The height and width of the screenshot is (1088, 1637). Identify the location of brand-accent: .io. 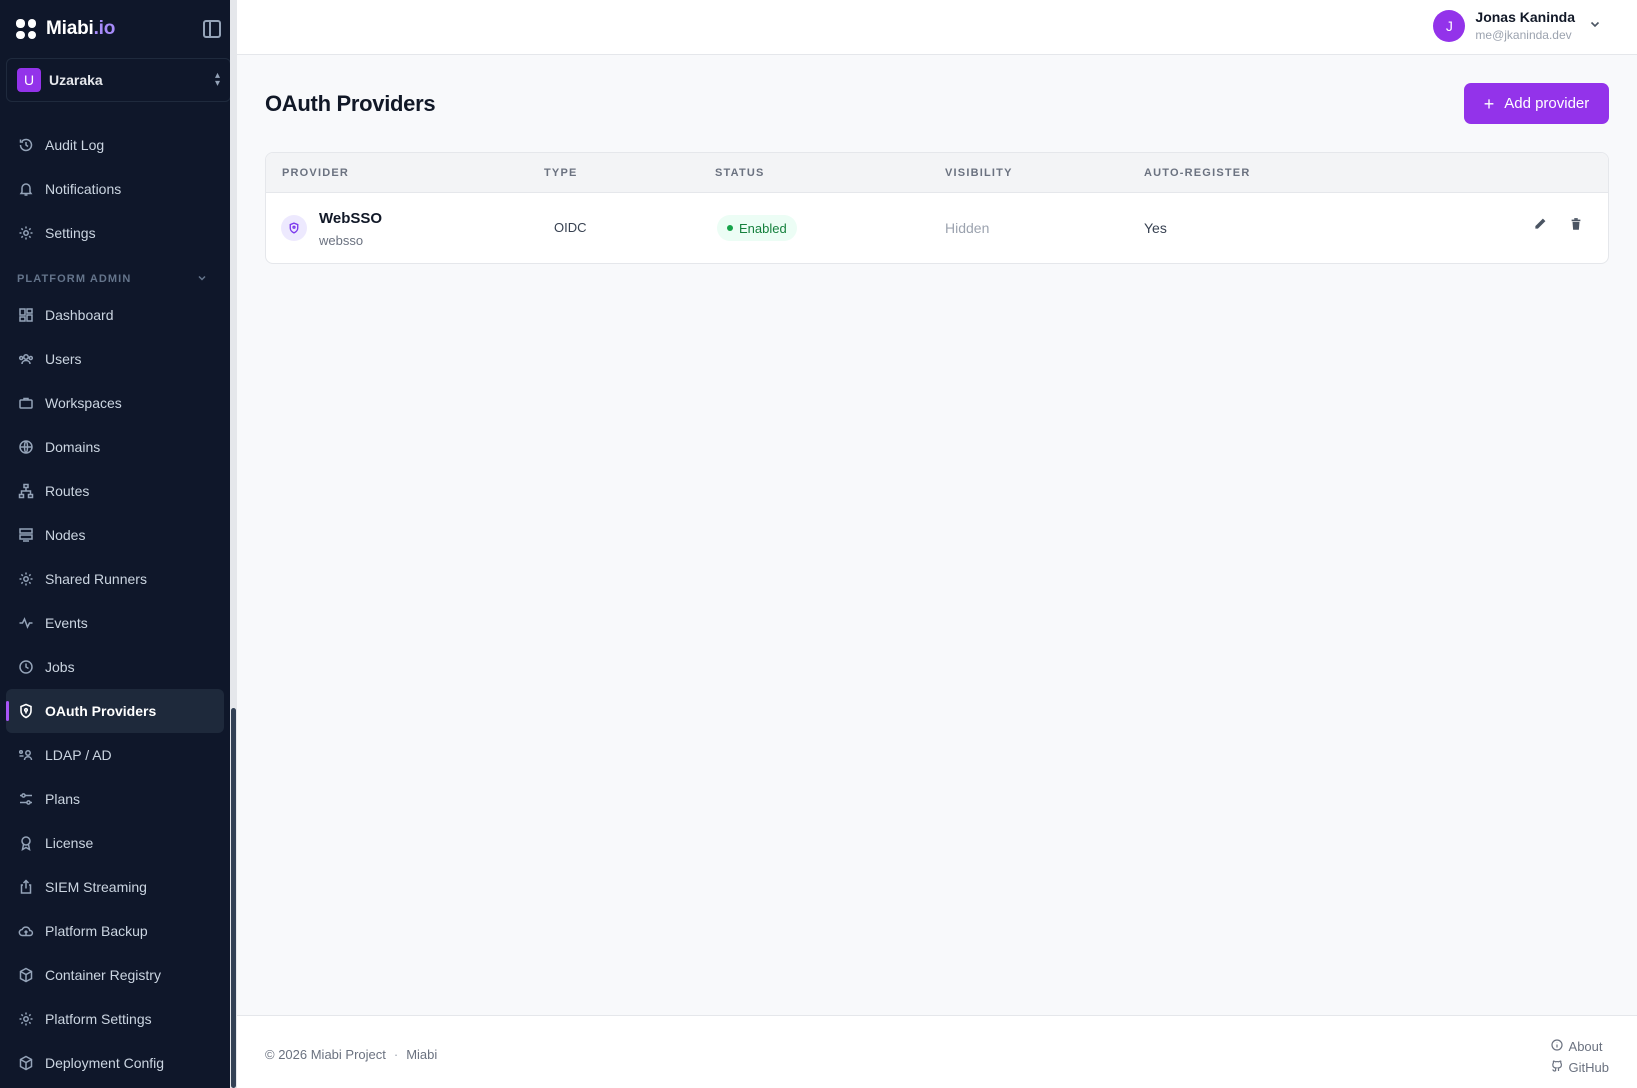
(104, 28).